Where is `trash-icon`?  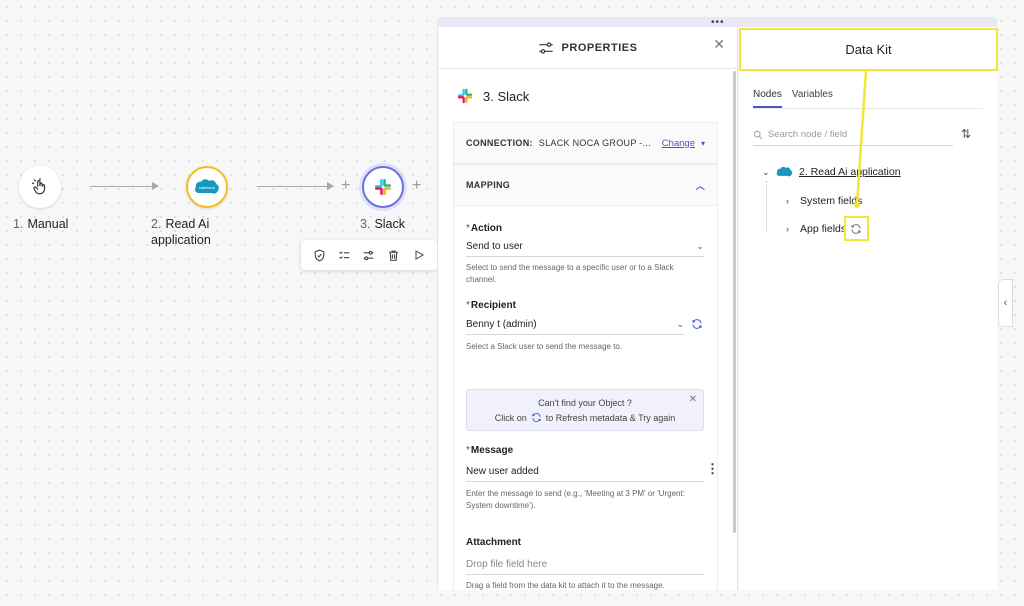
trash-icon is located at coordinates (394, 255).